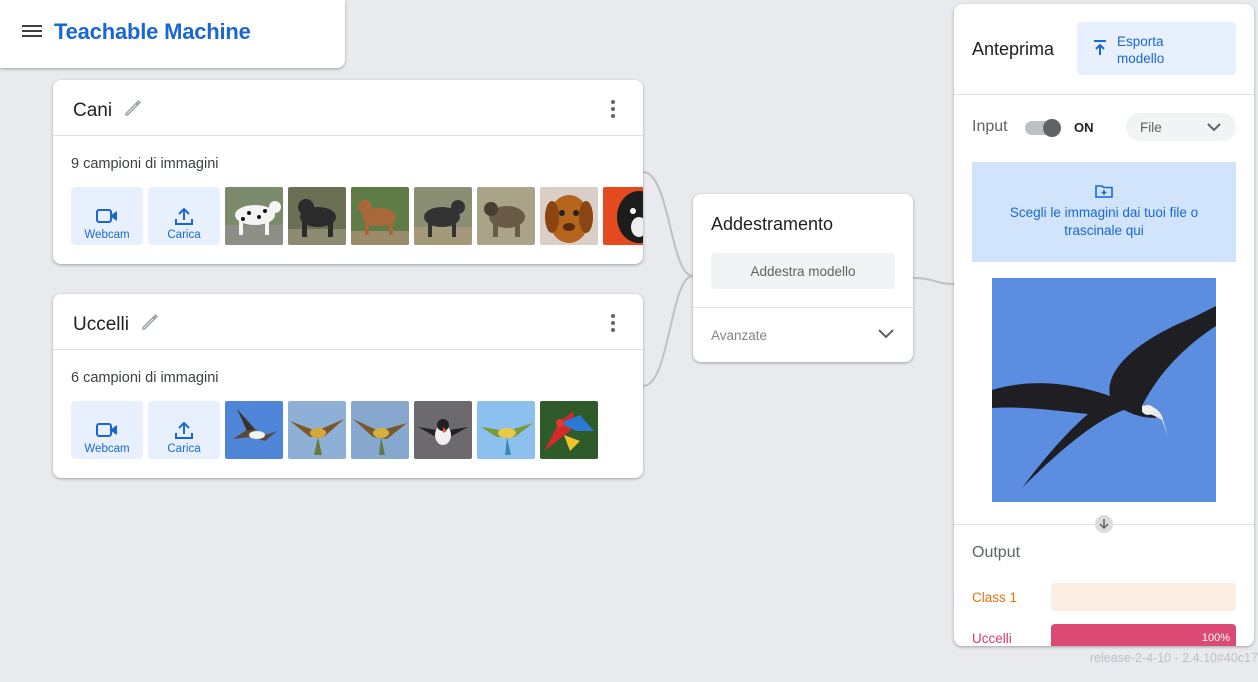 This screenshot has width=1258, height=682. I want to click on confidence-percent: 100%, so click(1215, 638).